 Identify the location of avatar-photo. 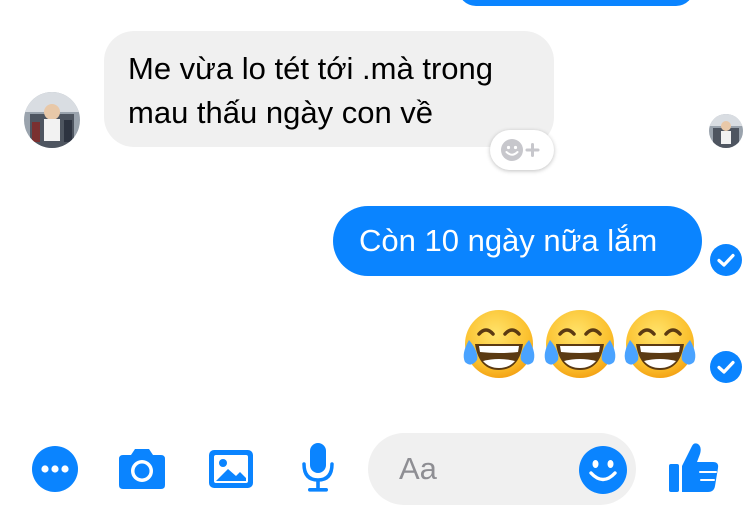
(52, 120).